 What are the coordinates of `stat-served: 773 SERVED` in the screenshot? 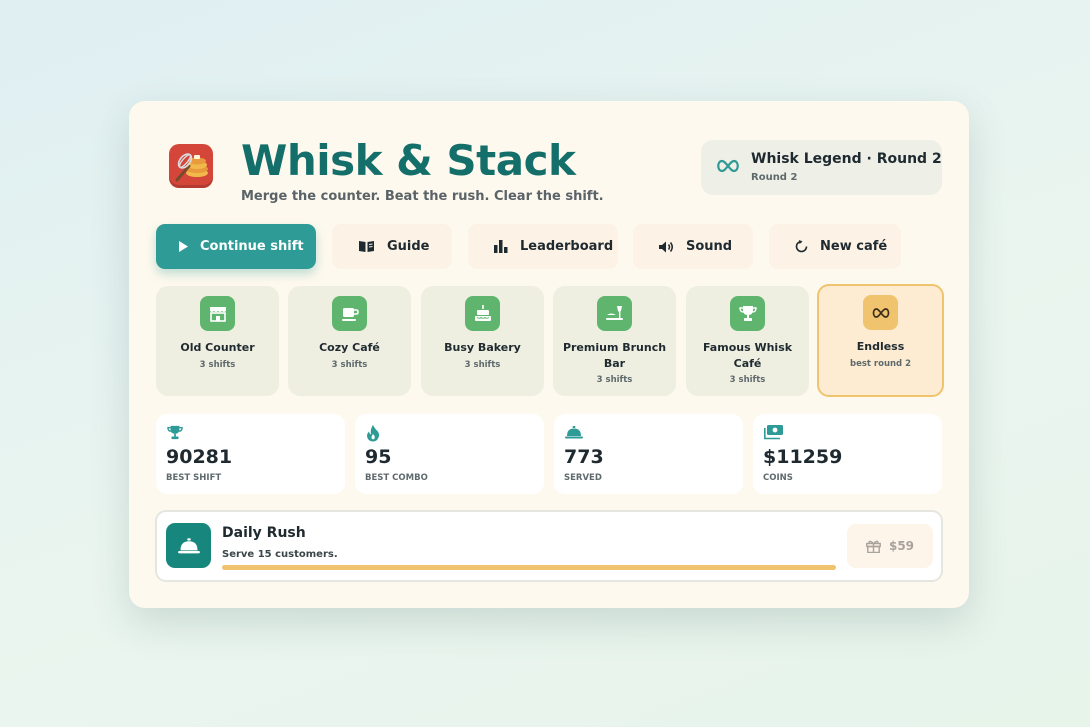 It's located at (648, 454).